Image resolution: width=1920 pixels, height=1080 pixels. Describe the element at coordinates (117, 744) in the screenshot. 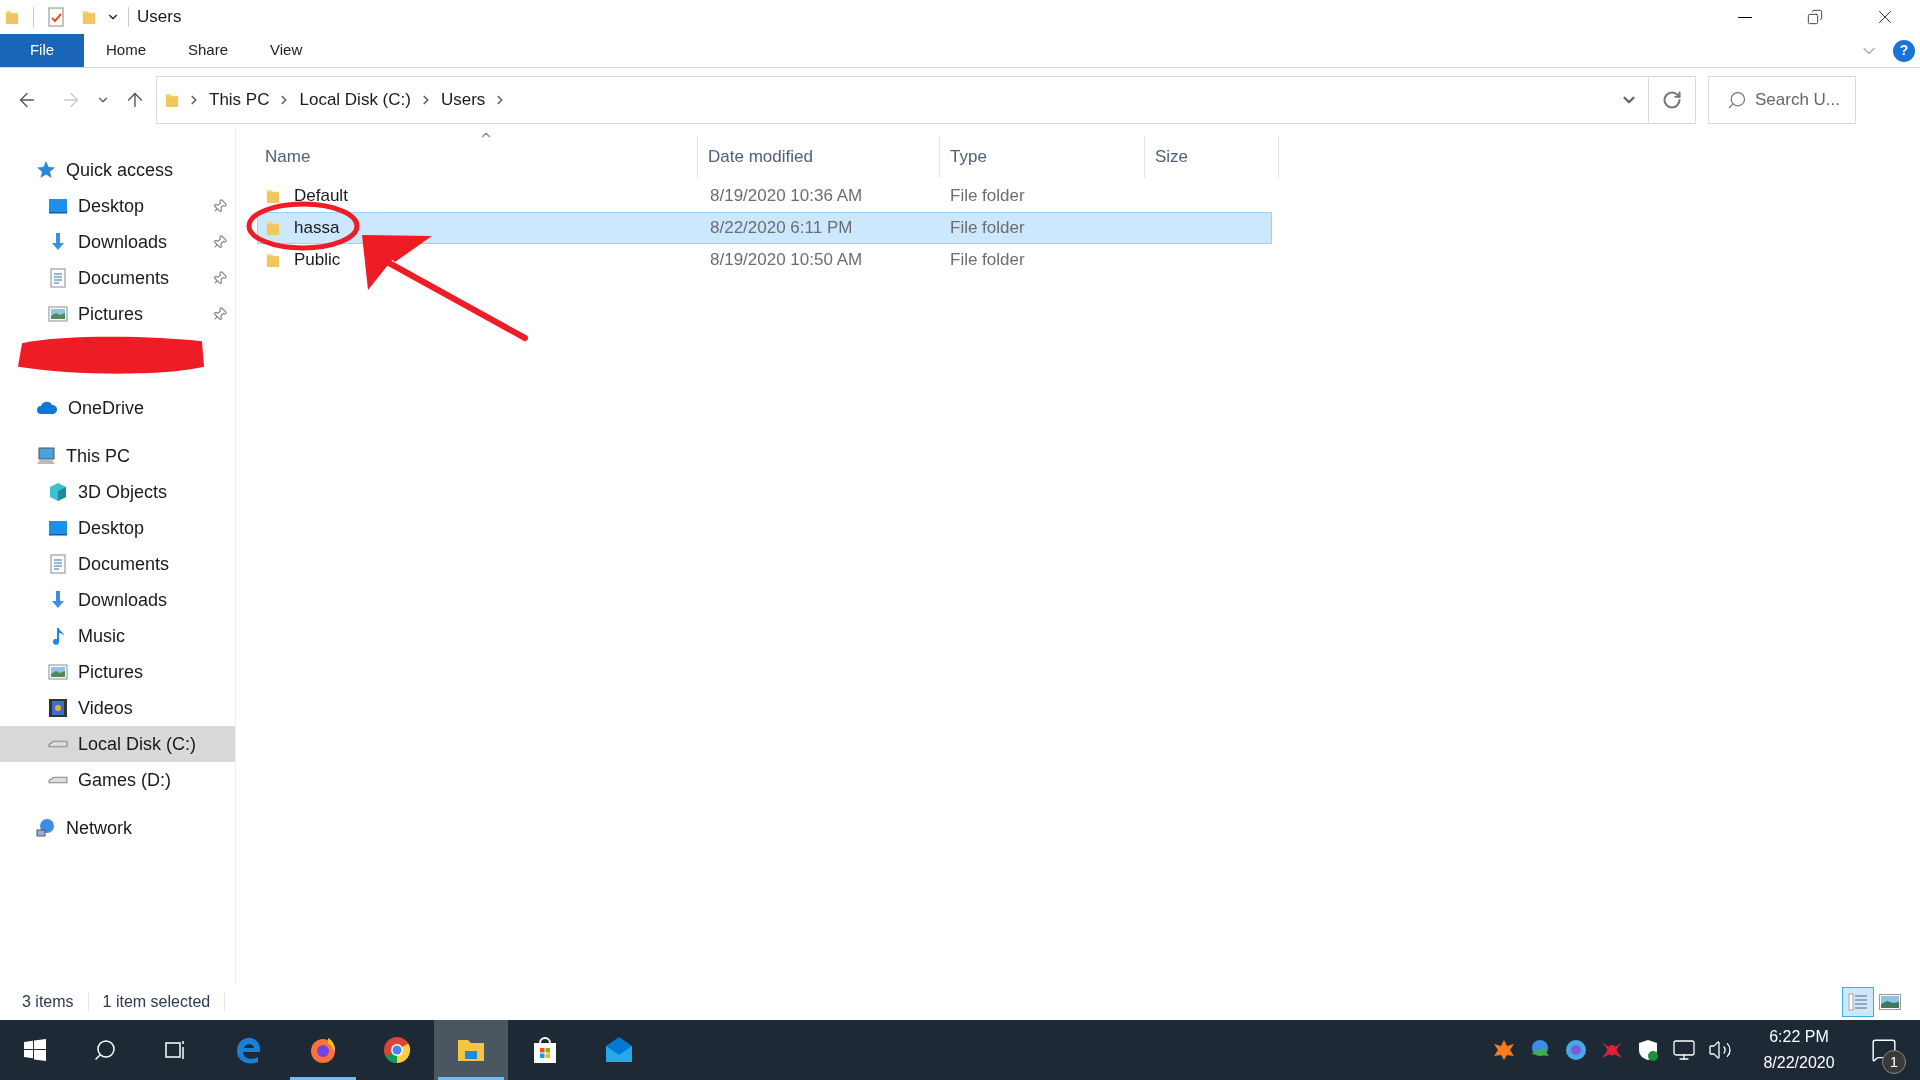

I see `sidebar-item: Local Disk (C:)` at that location.